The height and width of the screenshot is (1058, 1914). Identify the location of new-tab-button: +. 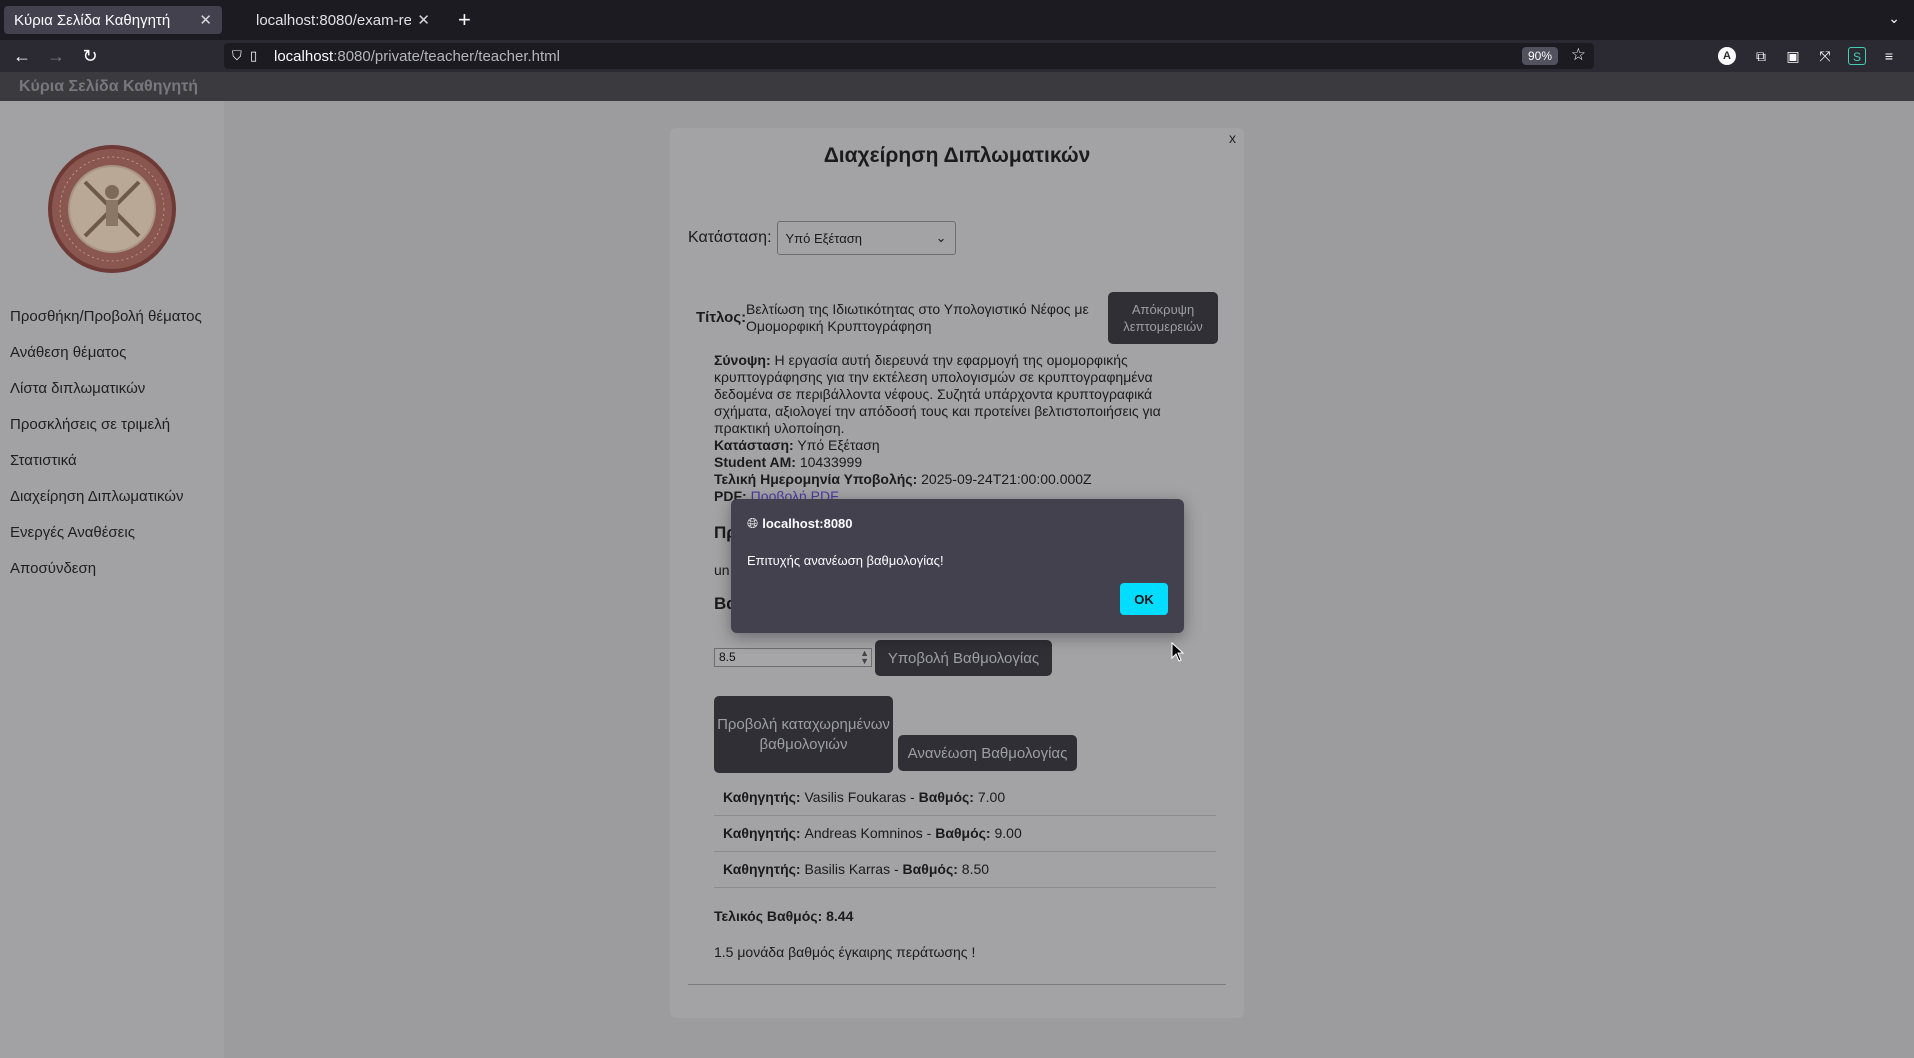
(464, 20).